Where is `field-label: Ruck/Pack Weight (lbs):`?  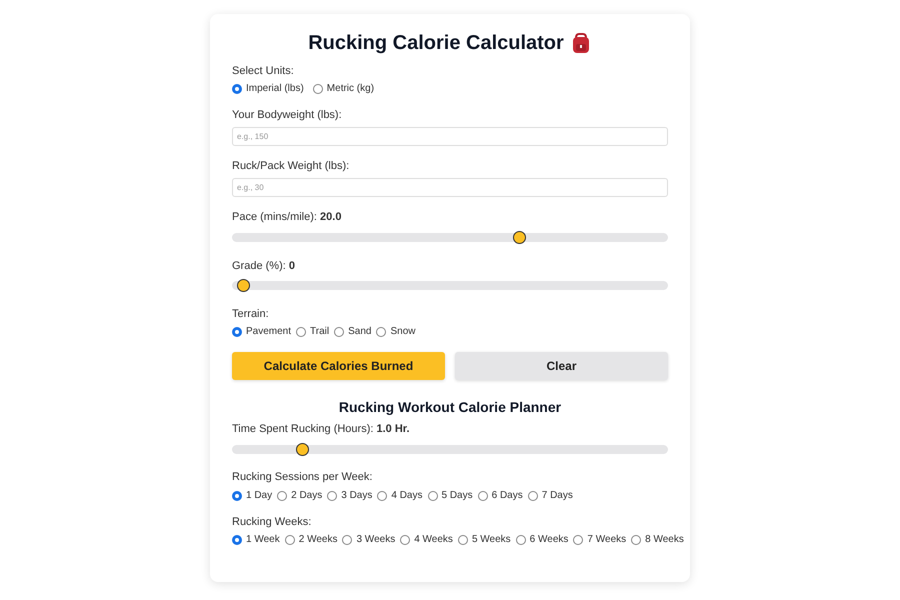 field-label: Ruck/Pack Weight (lbs): is located at coordinates (291, 166).